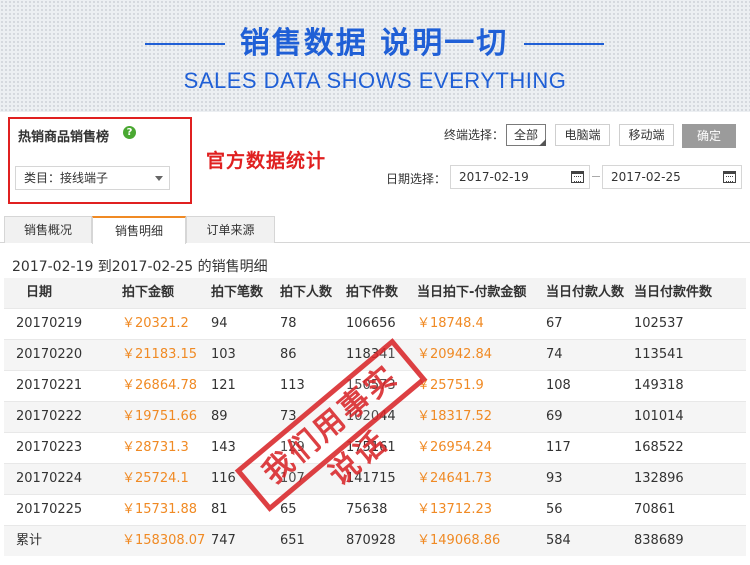 The image size is (750, 565). I want to click on tab-sales-detail: 销售明细, so click(139, 230).